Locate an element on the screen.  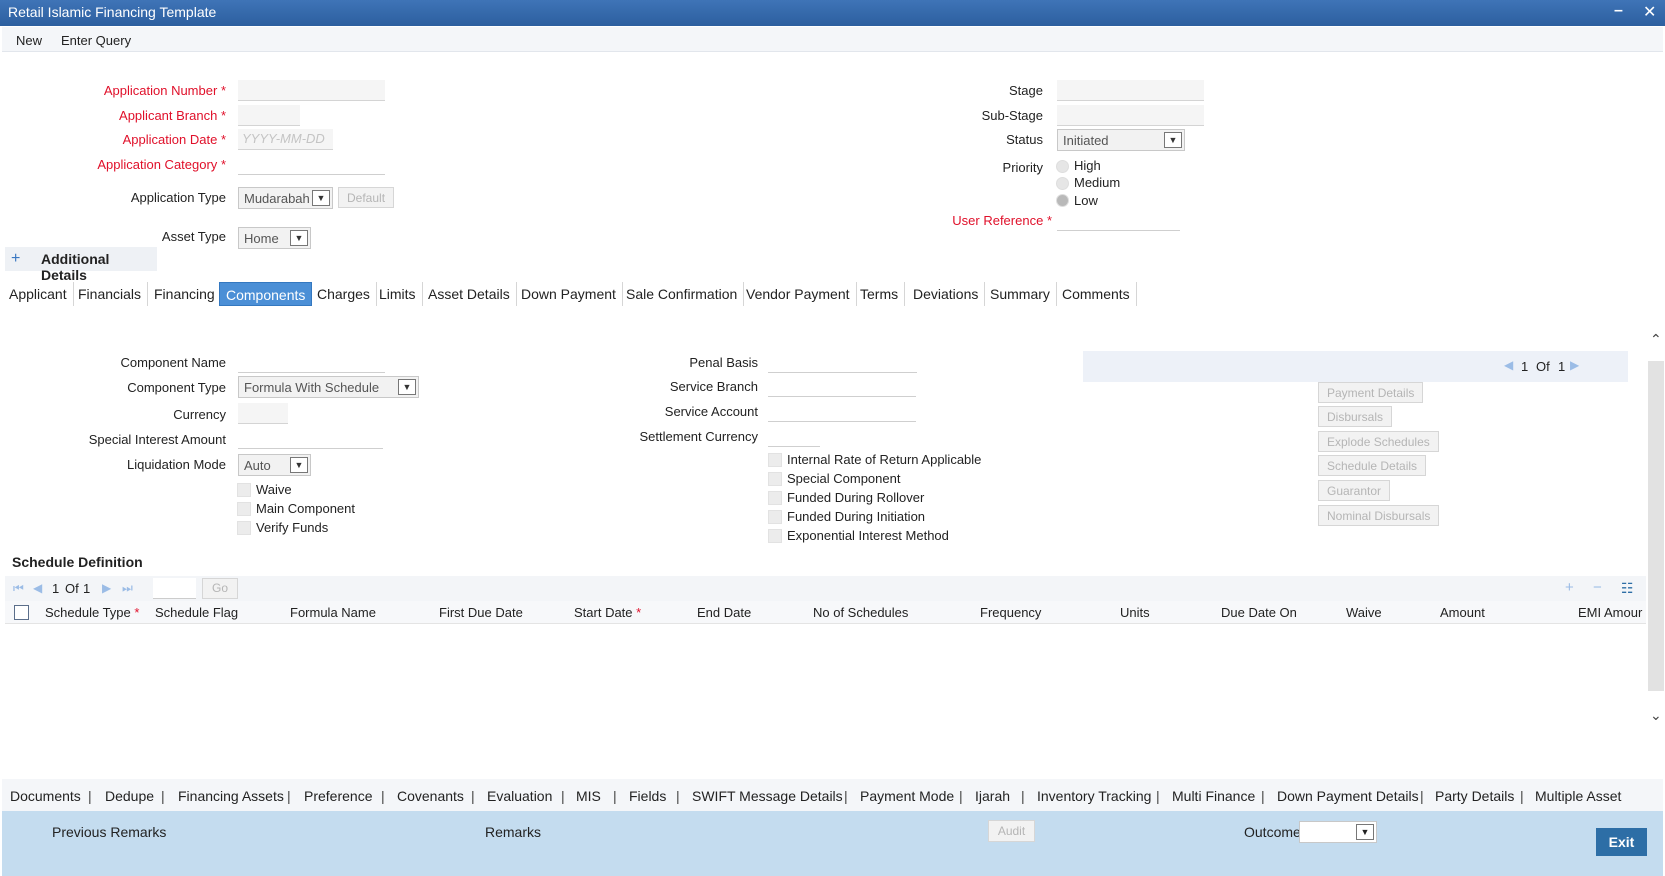
vertical-scrollbar: ⌃ ⌄ is located at coordinates (1656, 532).